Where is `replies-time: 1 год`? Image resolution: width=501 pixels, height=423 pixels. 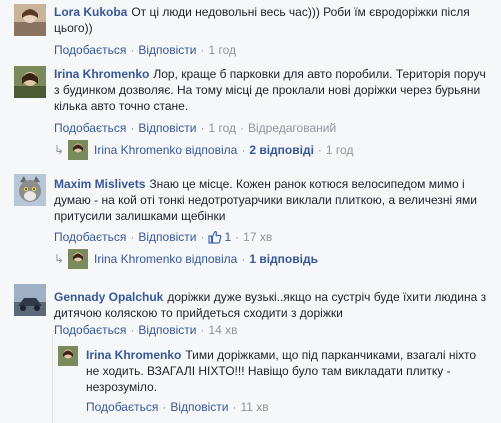
replies-time: 1 год is located at coordinates (339, 150).